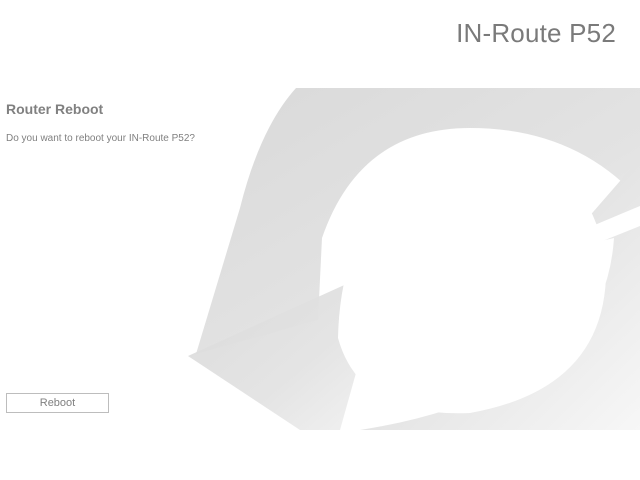 The width and height of the screenshot is (640, 480). Describe the element at coordinates (57, 403) in the screenshot. I see `reboot-button: Reboot` at that location.